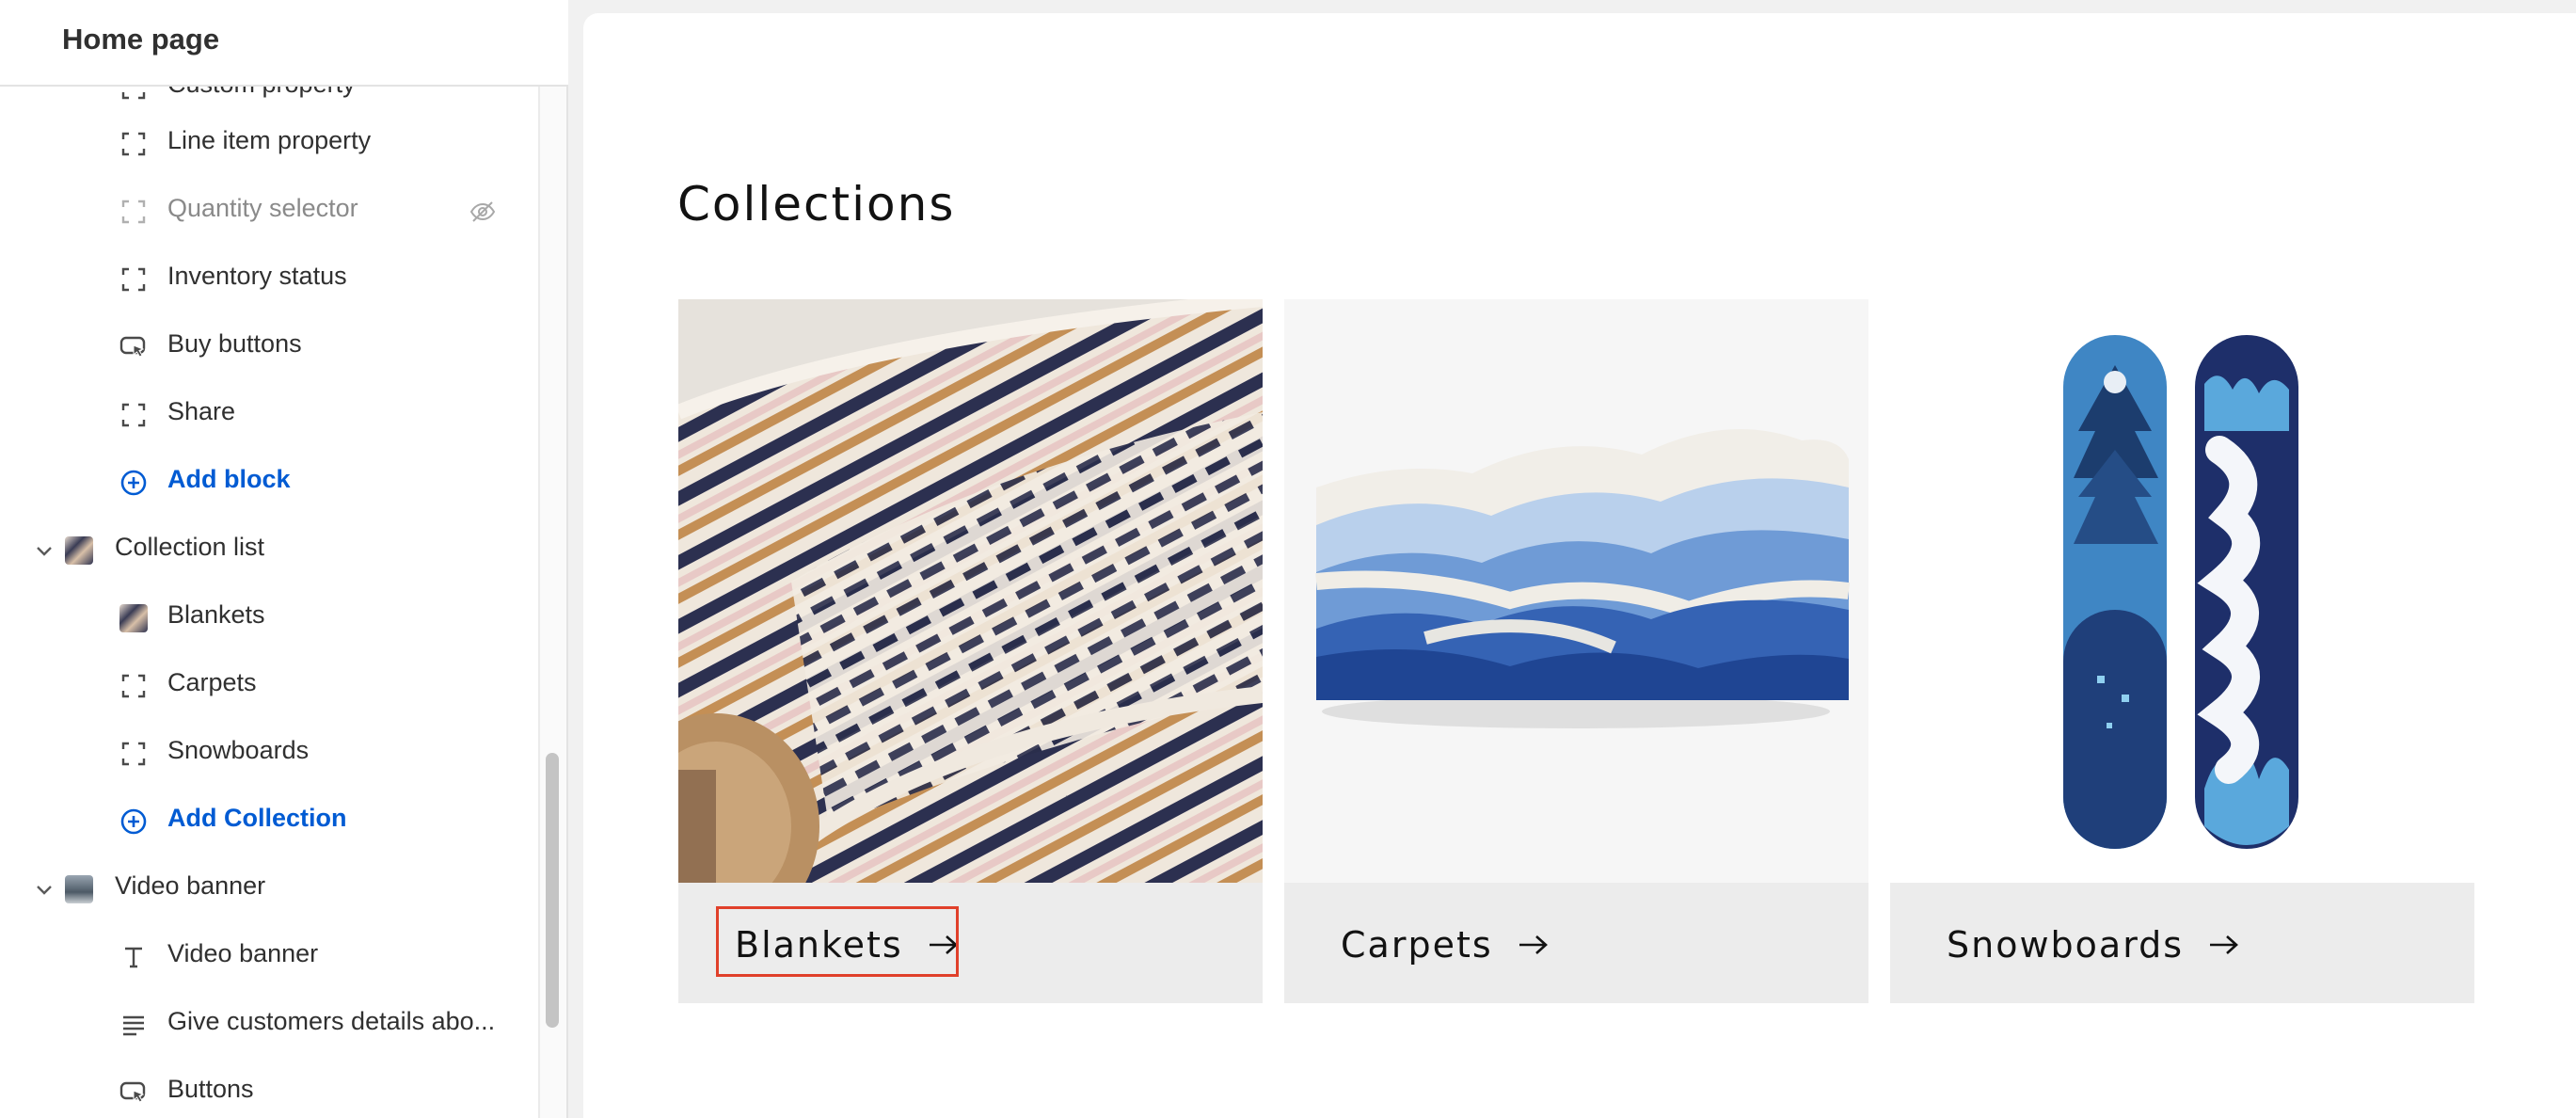 The height and width of the screenshot is (1118, 2576). I want to click on tree-item-label: Share, so click(201, 411).